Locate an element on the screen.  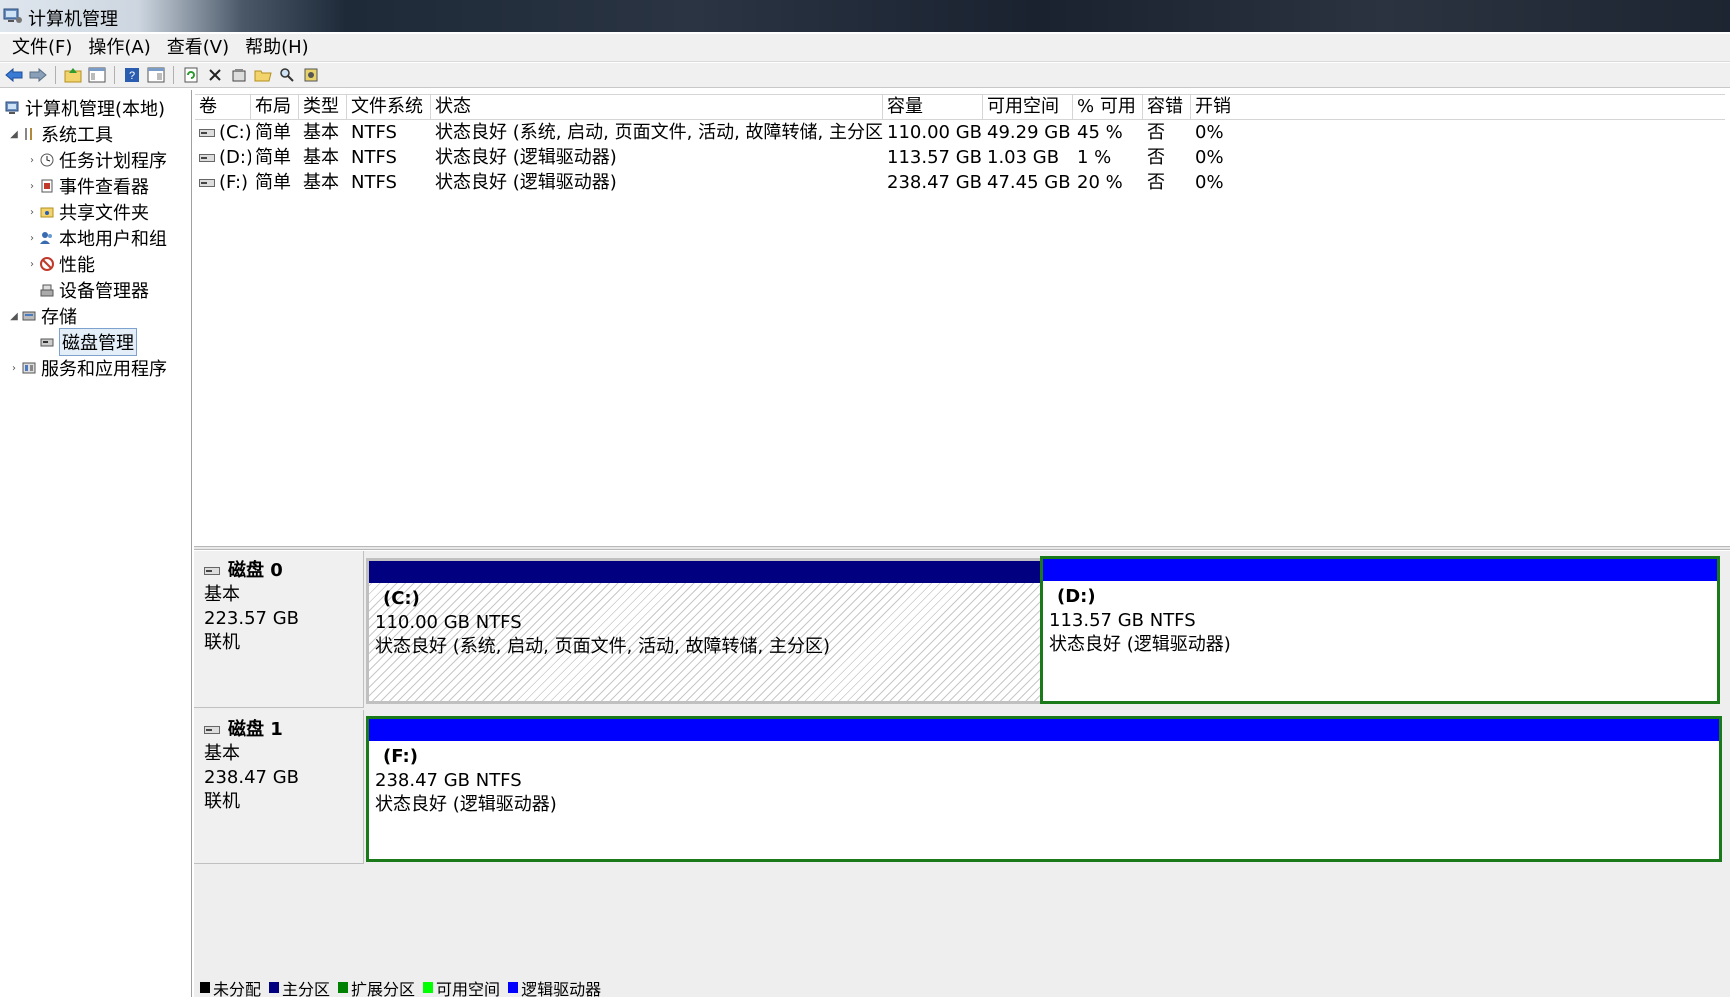
tree-item-device-manager: 设备管理器 is located at coordinates (87, 290).